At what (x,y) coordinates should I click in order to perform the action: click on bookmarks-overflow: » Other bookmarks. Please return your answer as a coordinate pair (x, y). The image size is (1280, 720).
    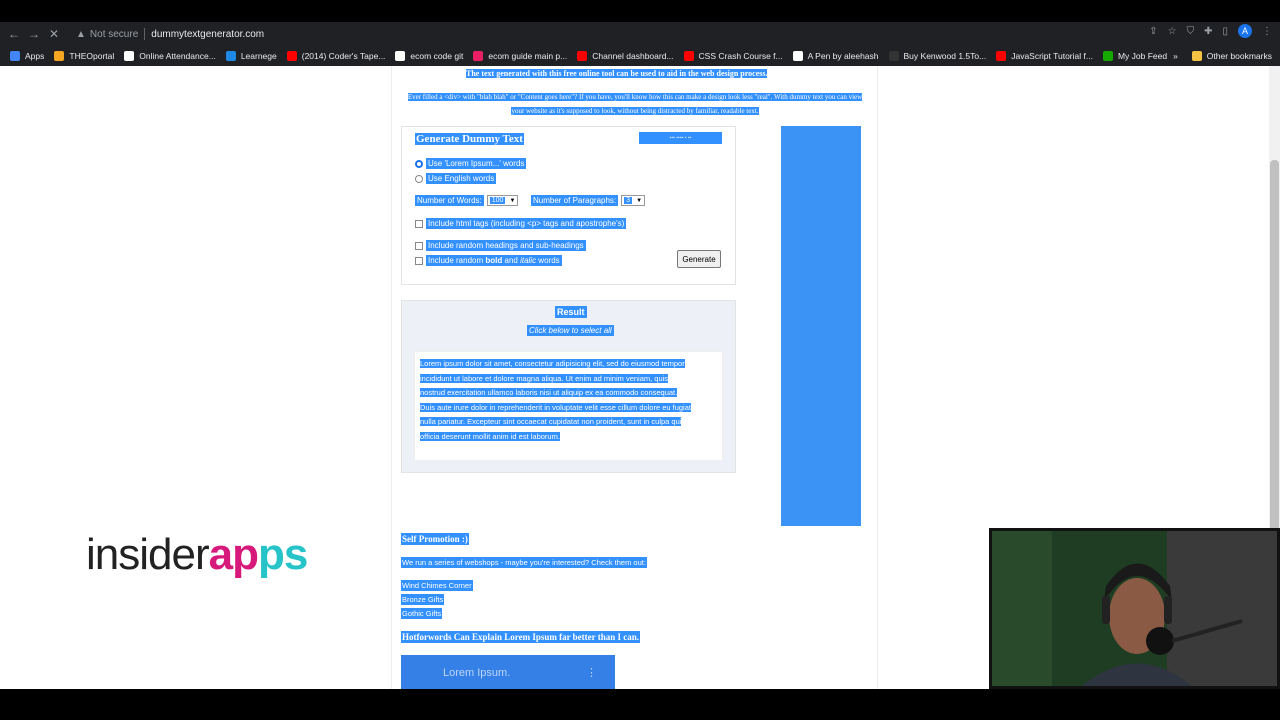
    Looking at the image, I should click on (1222, 56).